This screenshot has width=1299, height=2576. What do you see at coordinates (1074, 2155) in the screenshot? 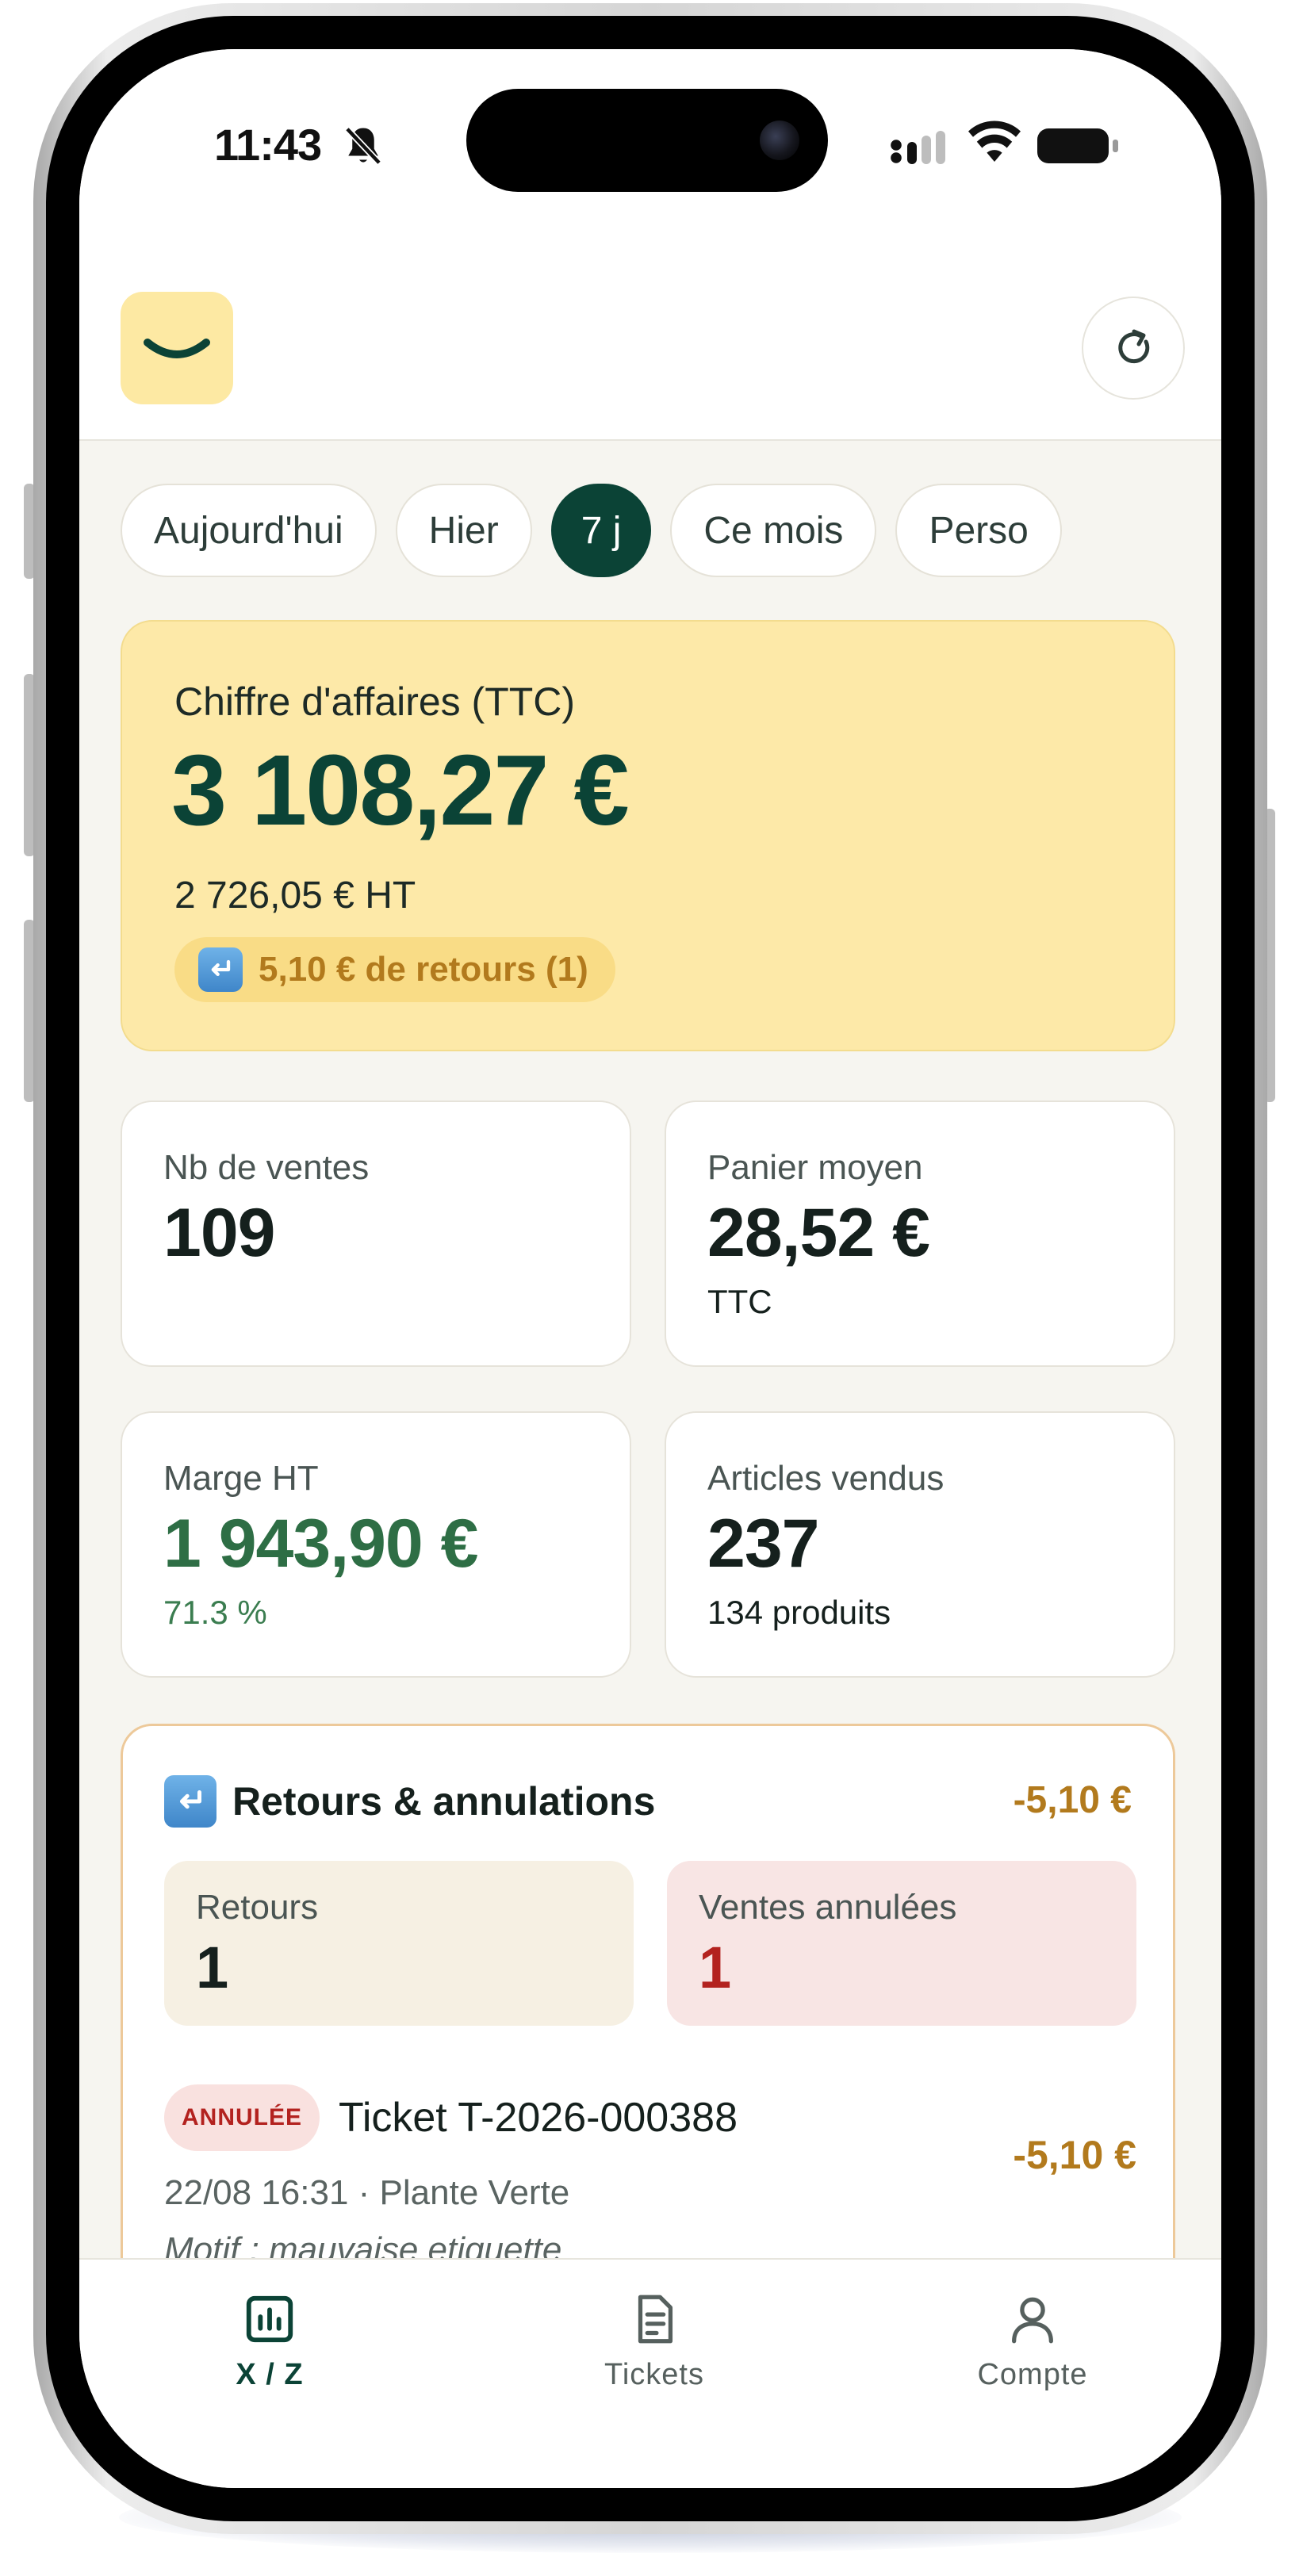
I see `ticket-amount: -5,10 €` at bounding box center [1074, 2155].